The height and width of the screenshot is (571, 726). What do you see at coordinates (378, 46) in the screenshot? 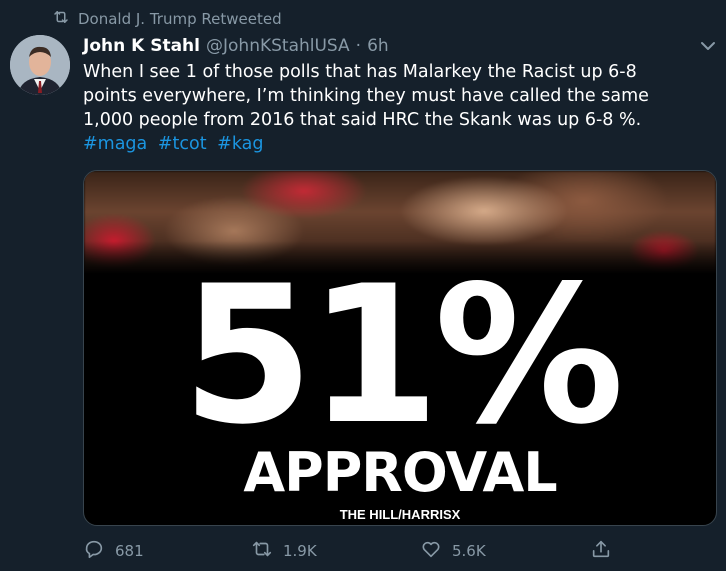
I see `tweet-timestamp: 6h` at bounding box center [378, 46].